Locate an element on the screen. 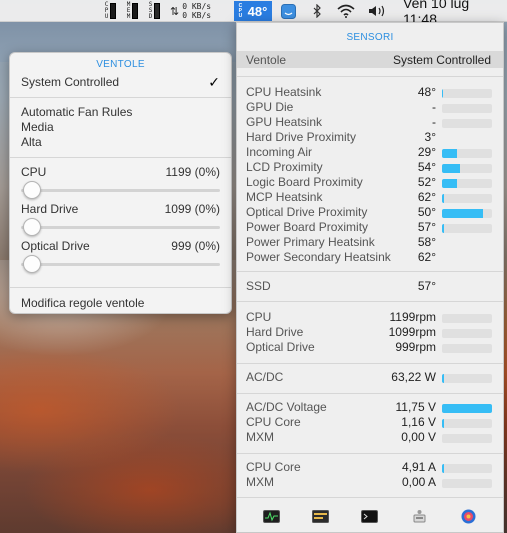  current-value: 4,91 A is located at coordinates (418, 467).